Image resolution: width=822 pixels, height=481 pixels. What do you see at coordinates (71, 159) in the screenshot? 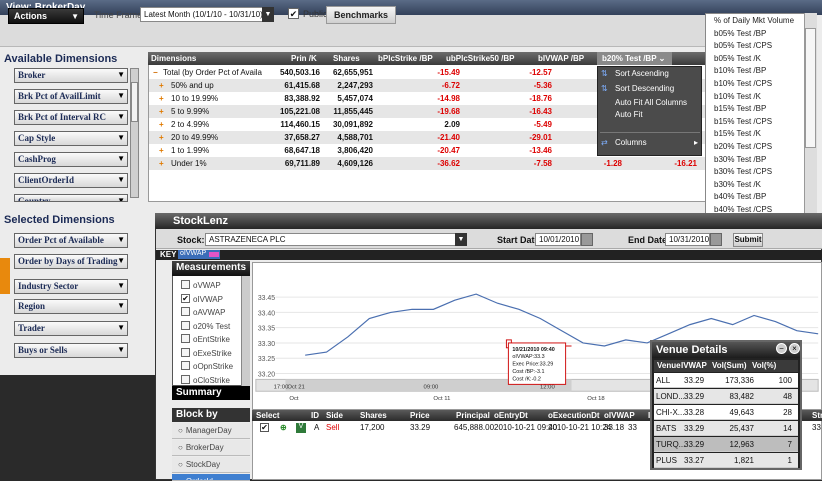
I see `dimension-select: CashProg ▼` at bounding box center [71, 159].